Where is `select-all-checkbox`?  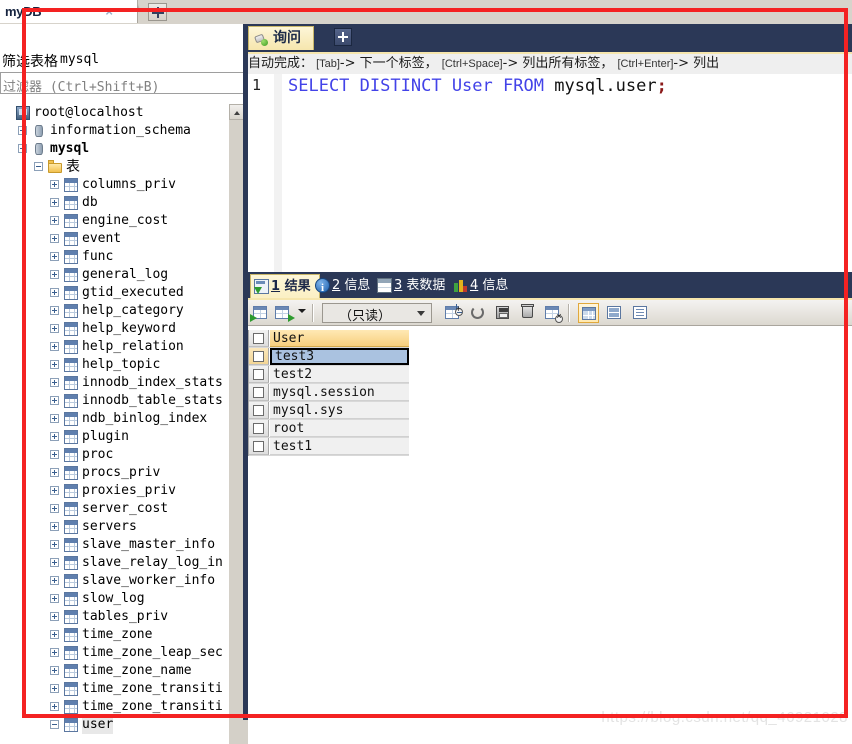 select-all-checkbox is located at coordinates (259, 338).